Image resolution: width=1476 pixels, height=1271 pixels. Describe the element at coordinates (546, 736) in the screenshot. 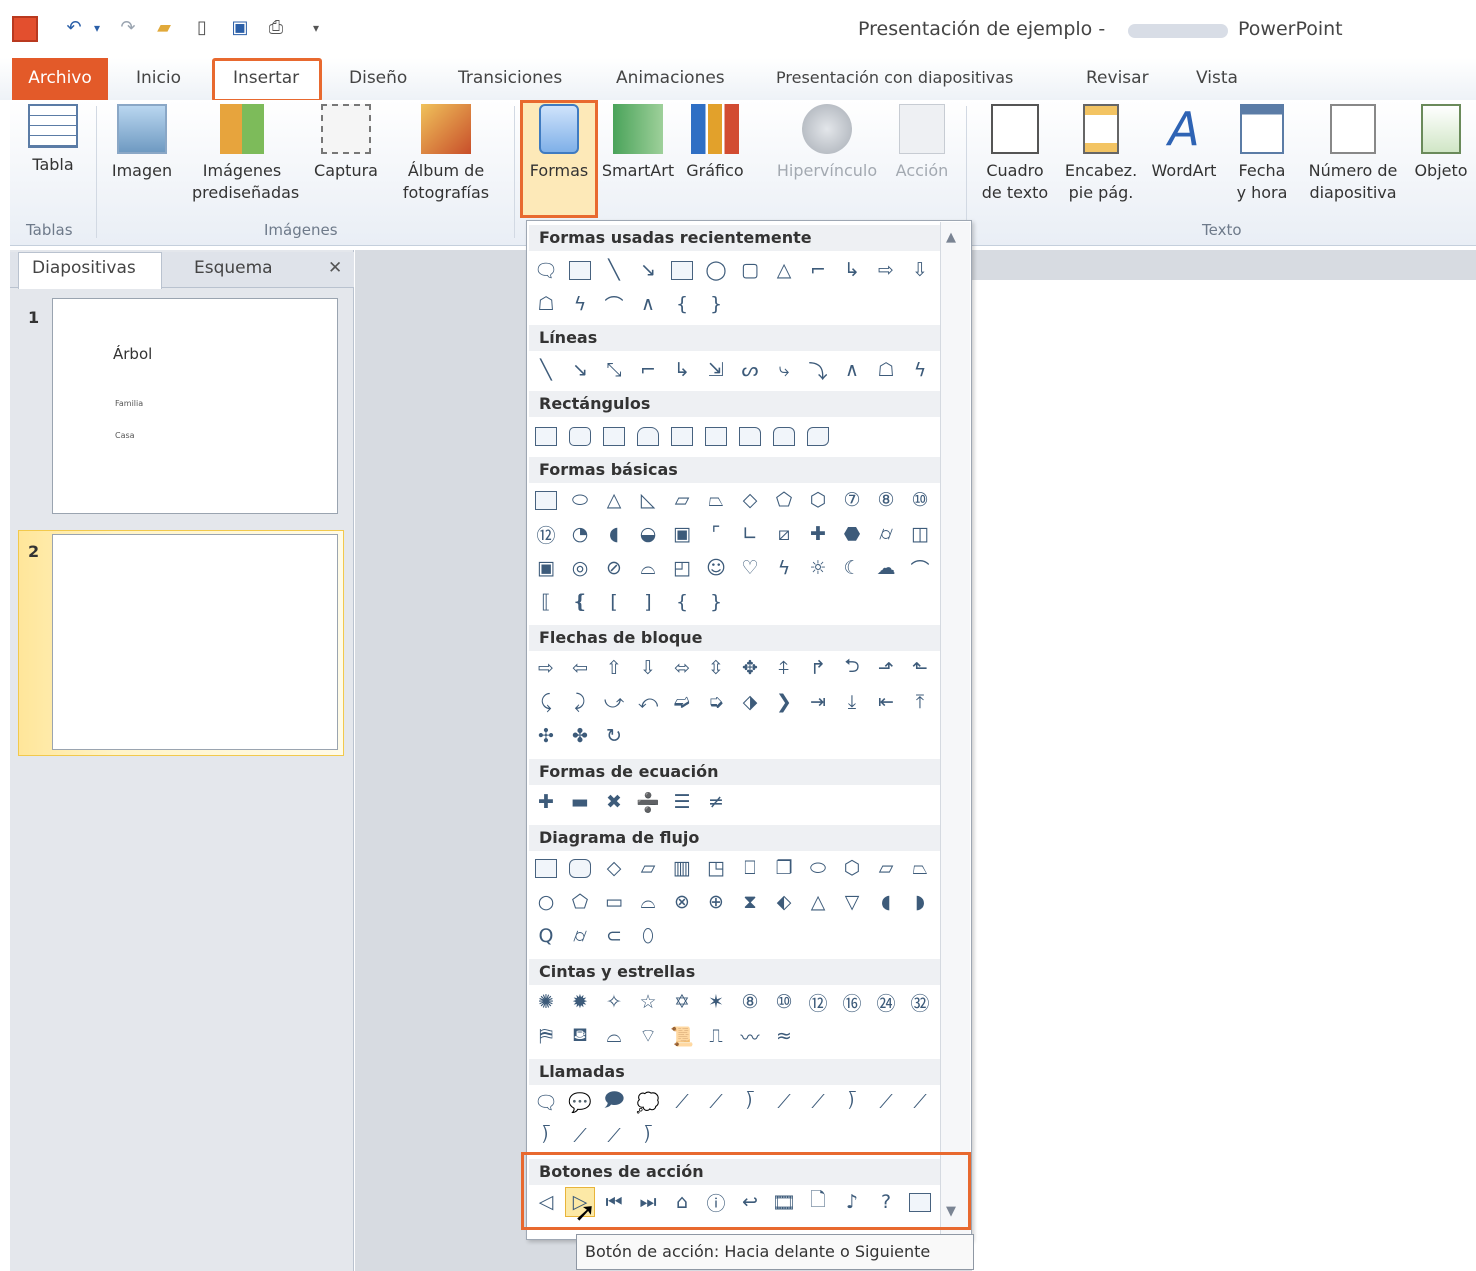

I see `left-right-arrow-callout-shape-icon: ✣` at that location.